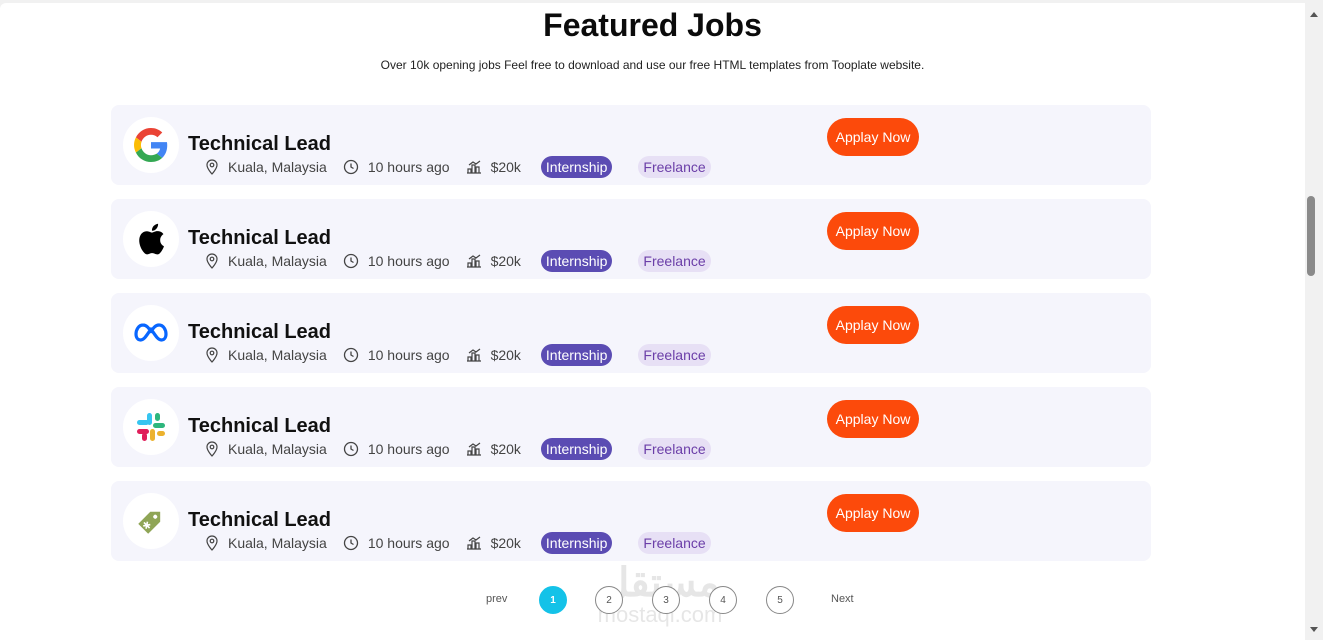  Describe the element at coordinates (780, 600) in the screenshot. I see `pagination-page-5: 5` at that location.